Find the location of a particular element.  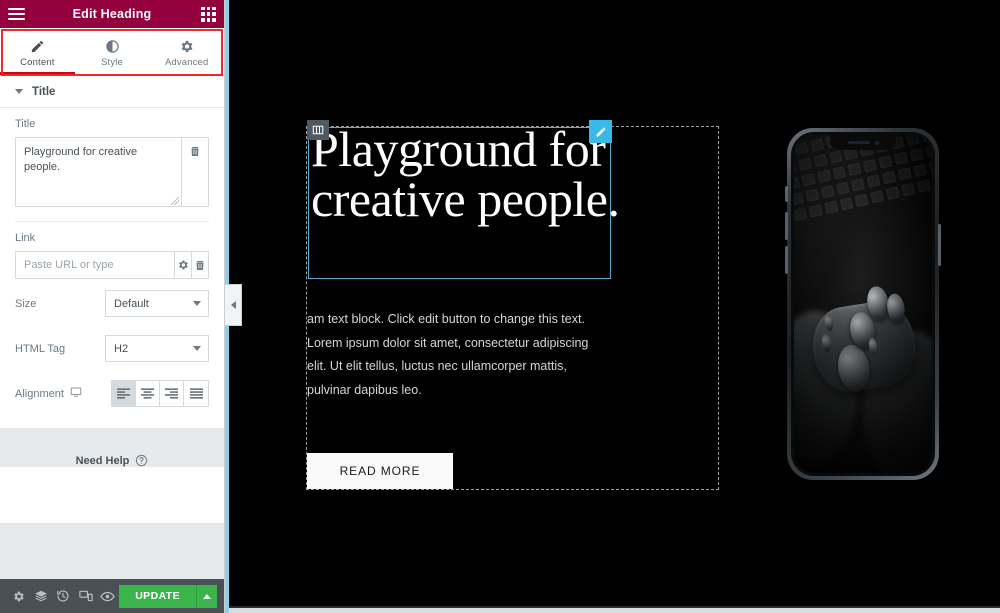

control-alignment-text: Alignment is located at coordinates (39, 393).